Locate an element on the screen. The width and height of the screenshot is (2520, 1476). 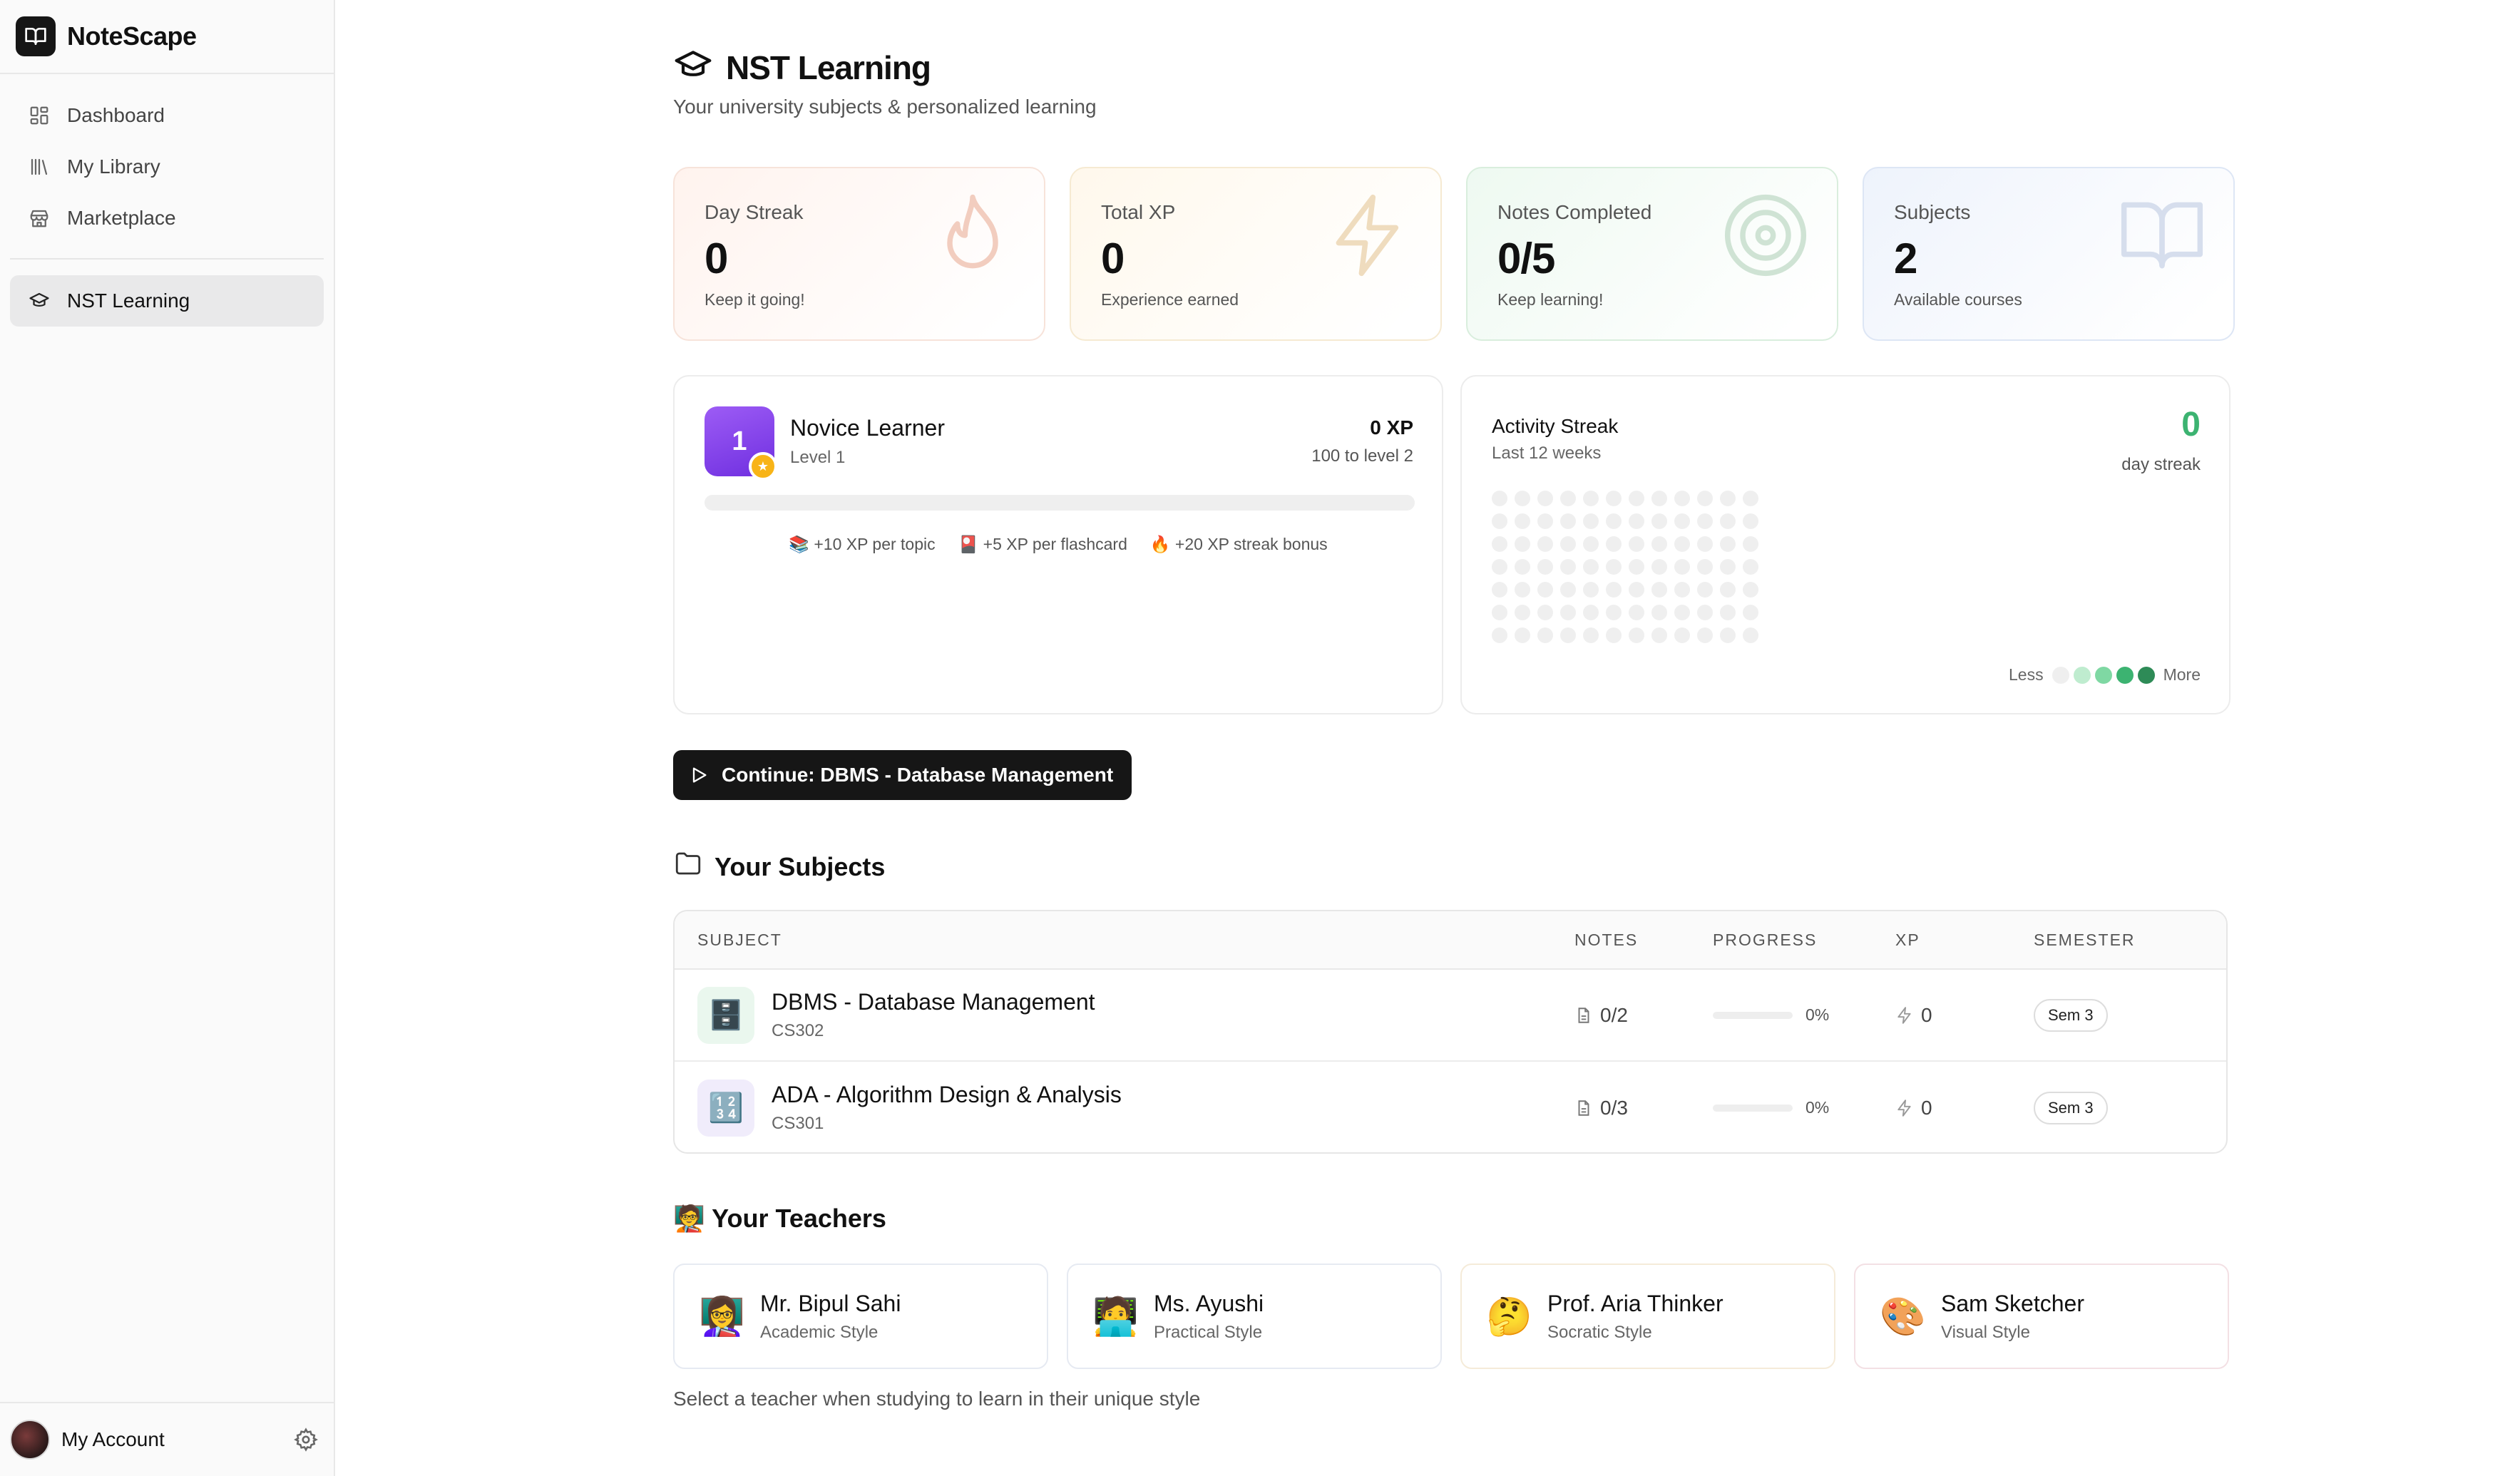
teacher-card-ayushi: 🧑‍💻 Ms. Ayushi Practical Style is located at coordinates (1254, 1316).